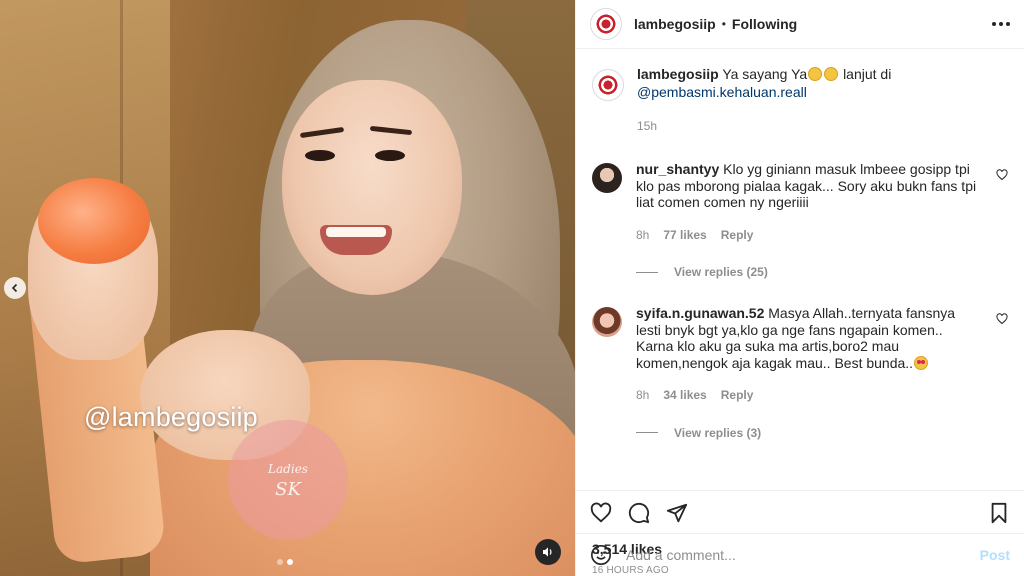 This screenshot has height=576, width=1024. Describe the element at coordinates (288, 489) in the screenshot. I see `svg-text: SK` at that location.